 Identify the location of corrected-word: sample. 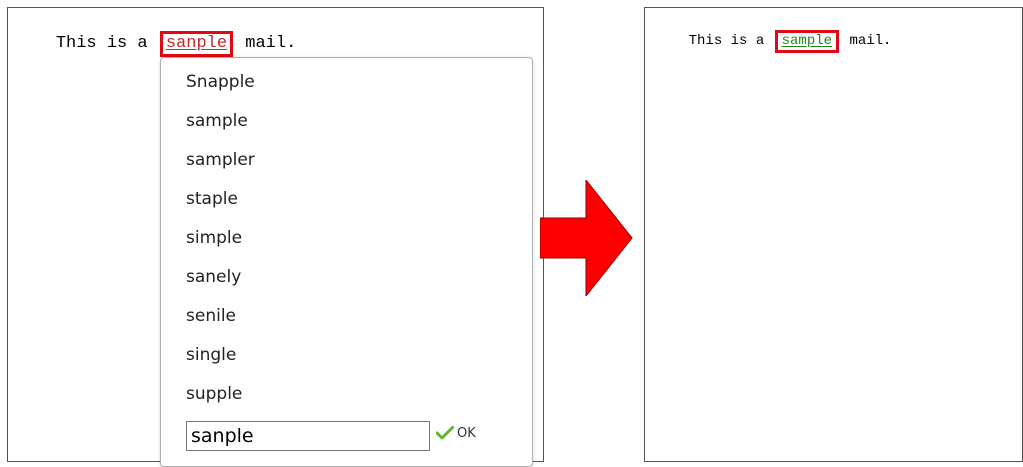
(807, 41).